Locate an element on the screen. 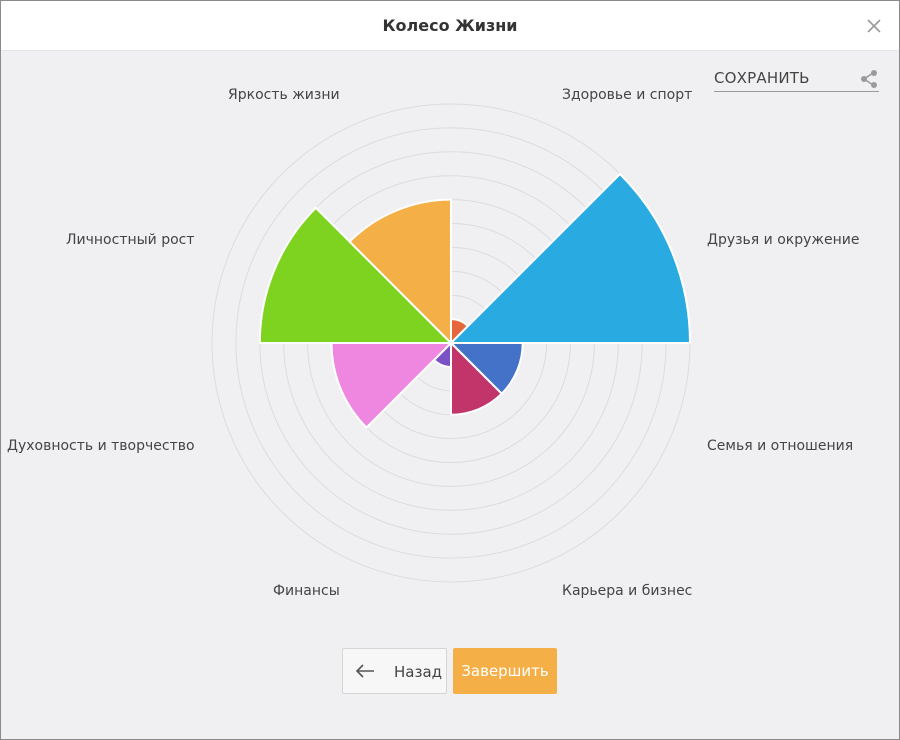  title-bar: Колесо Жизни is located at coordinates (450, 26).